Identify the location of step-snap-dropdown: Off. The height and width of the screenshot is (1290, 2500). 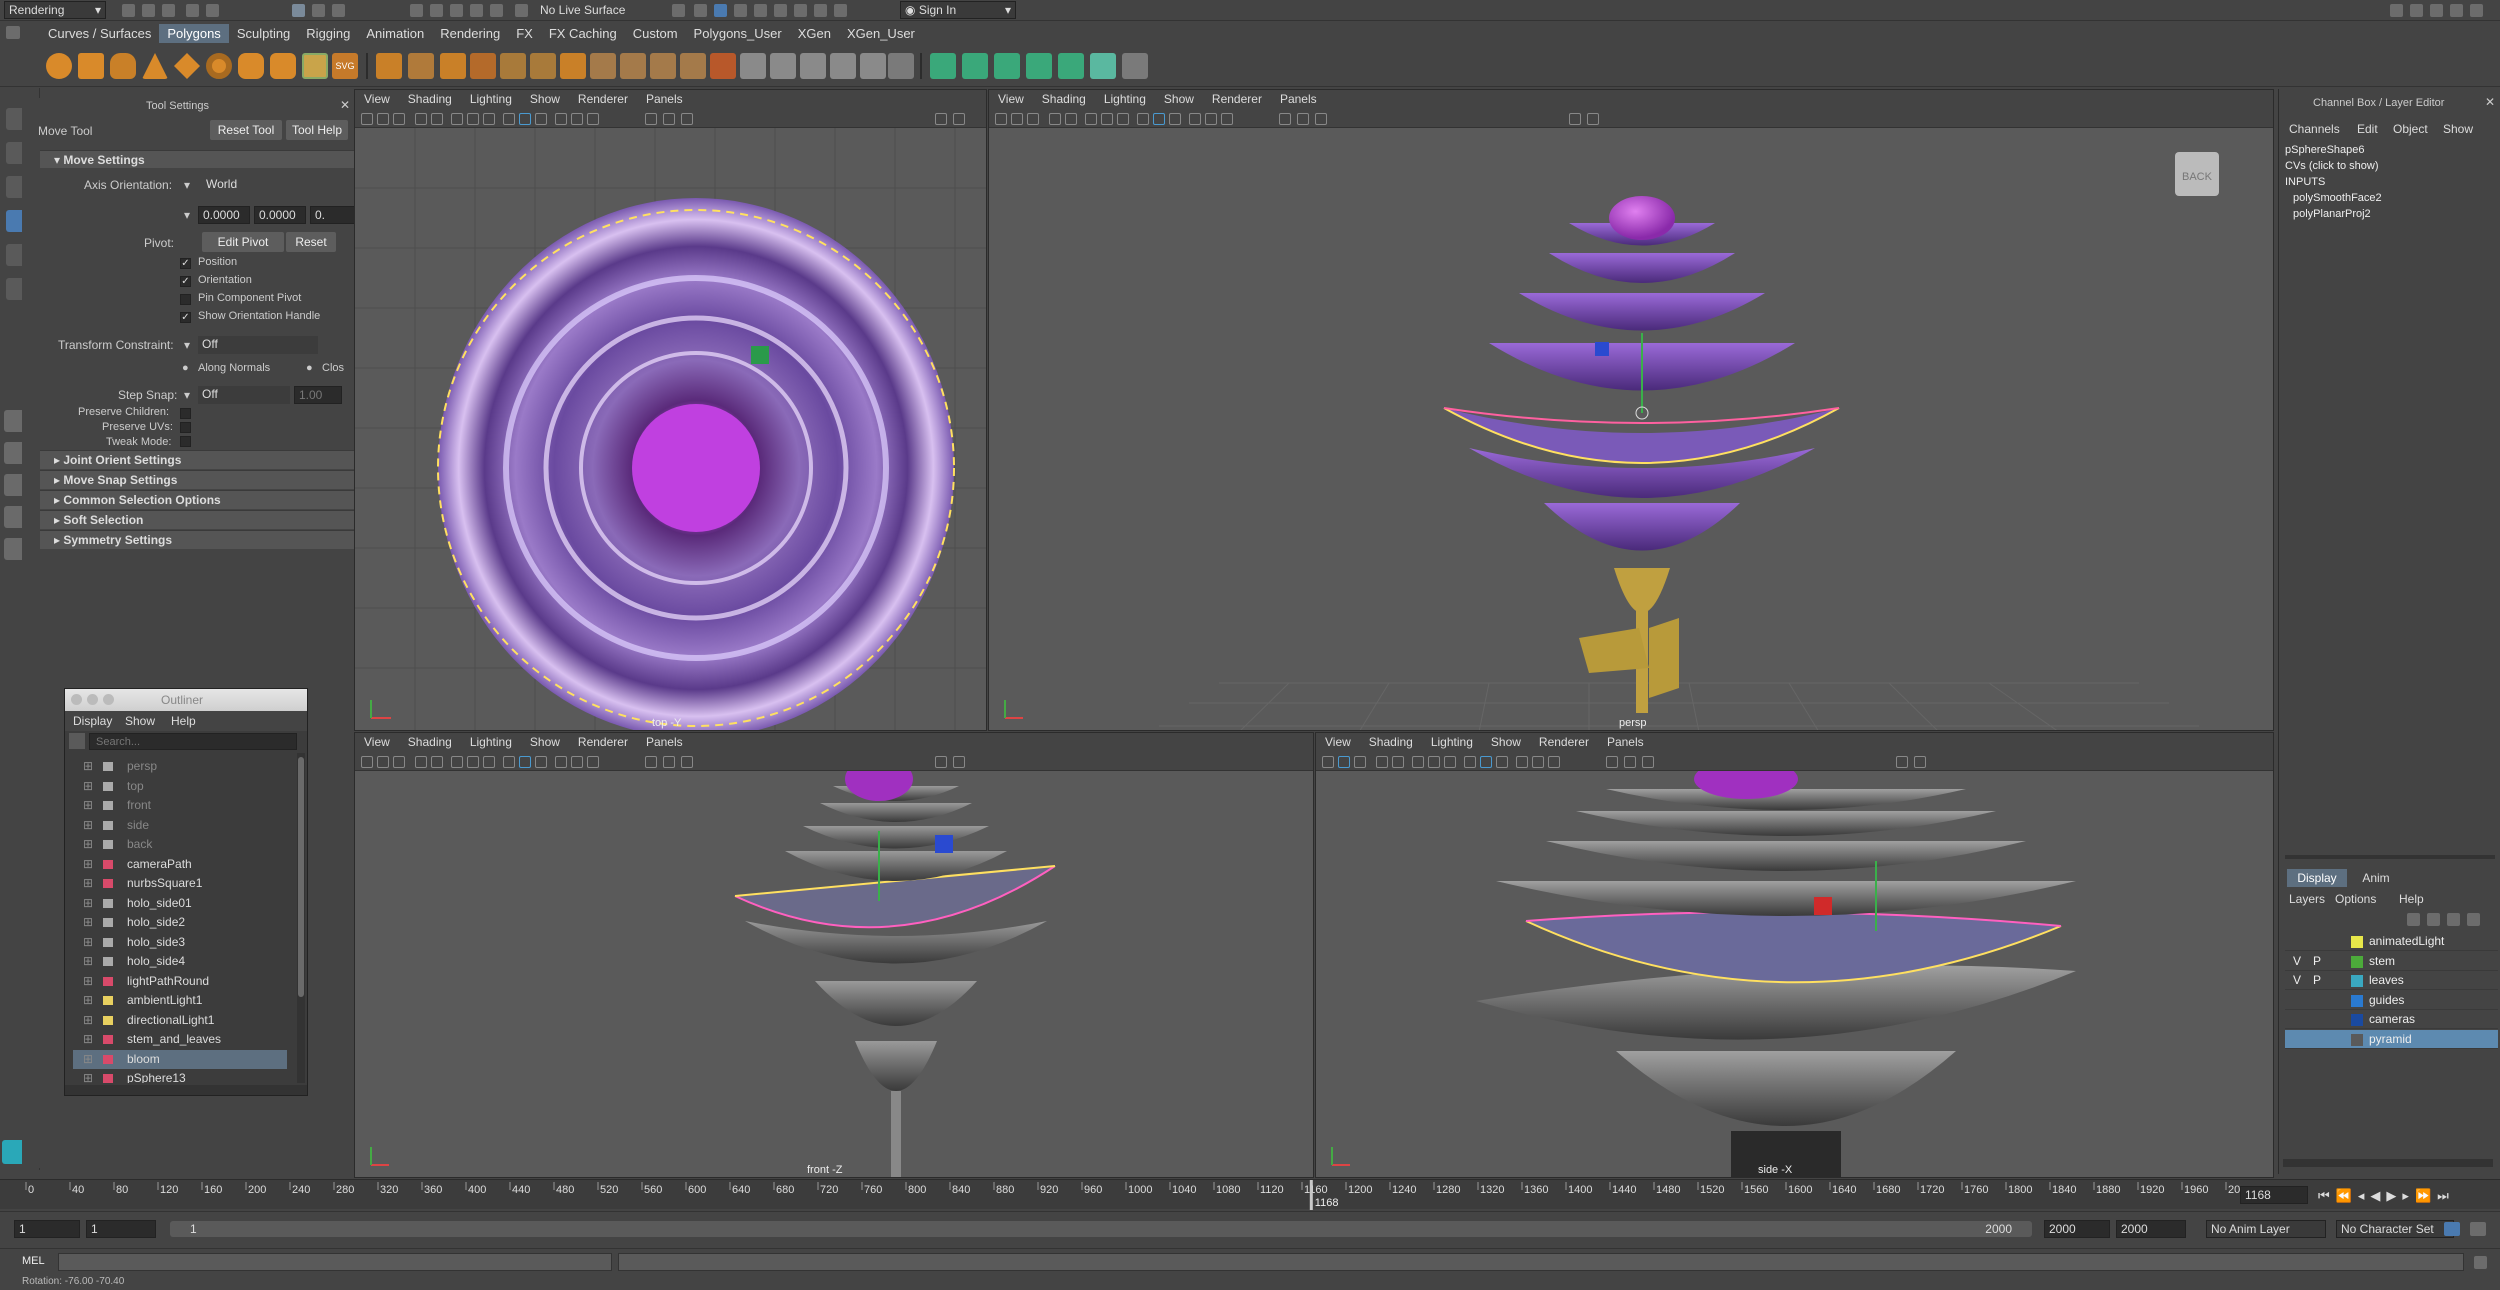
(244, 395).